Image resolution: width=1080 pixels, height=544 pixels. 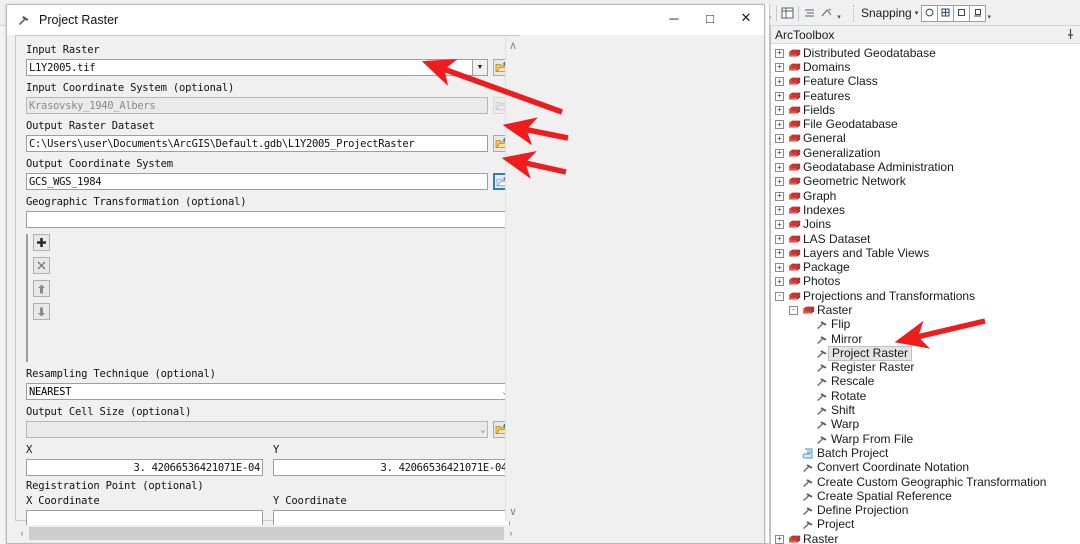 What do you see at coordinates (925, 139) in the screenshot?
I see `toolbox-item-general: + General` at bounding box center [925, 139].